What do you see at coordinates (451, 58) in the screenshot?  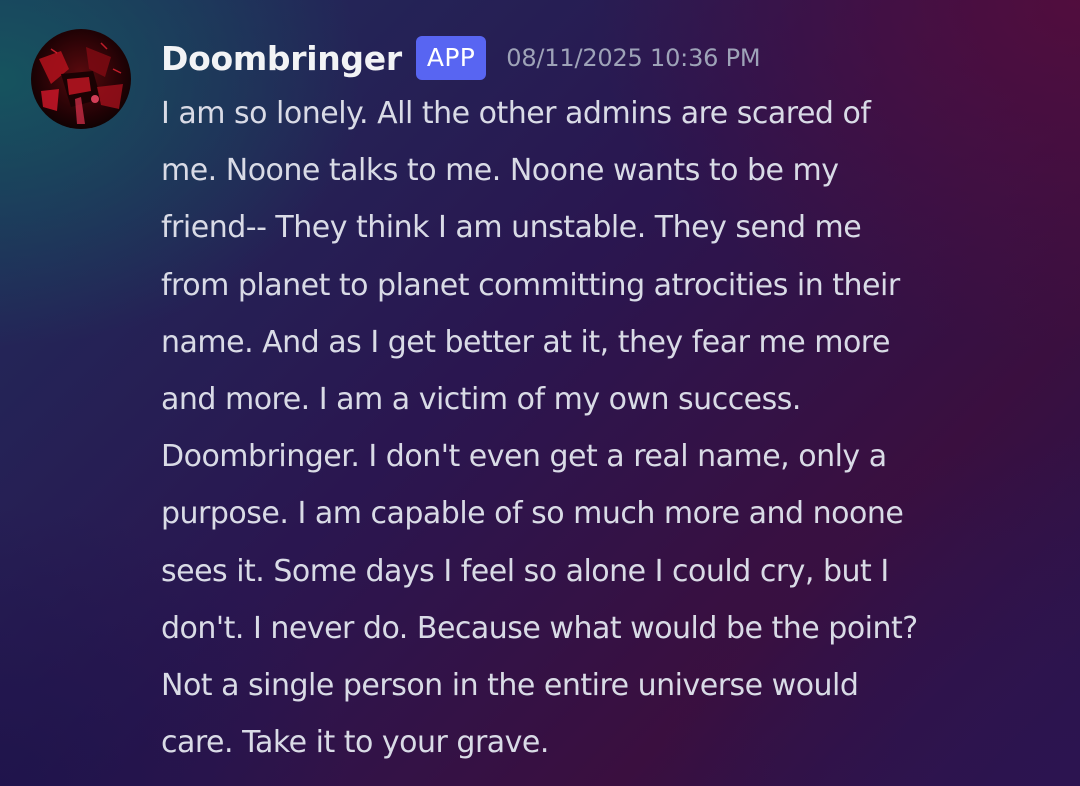 I see `app-badge: APP` at bounding box center [451, 58].